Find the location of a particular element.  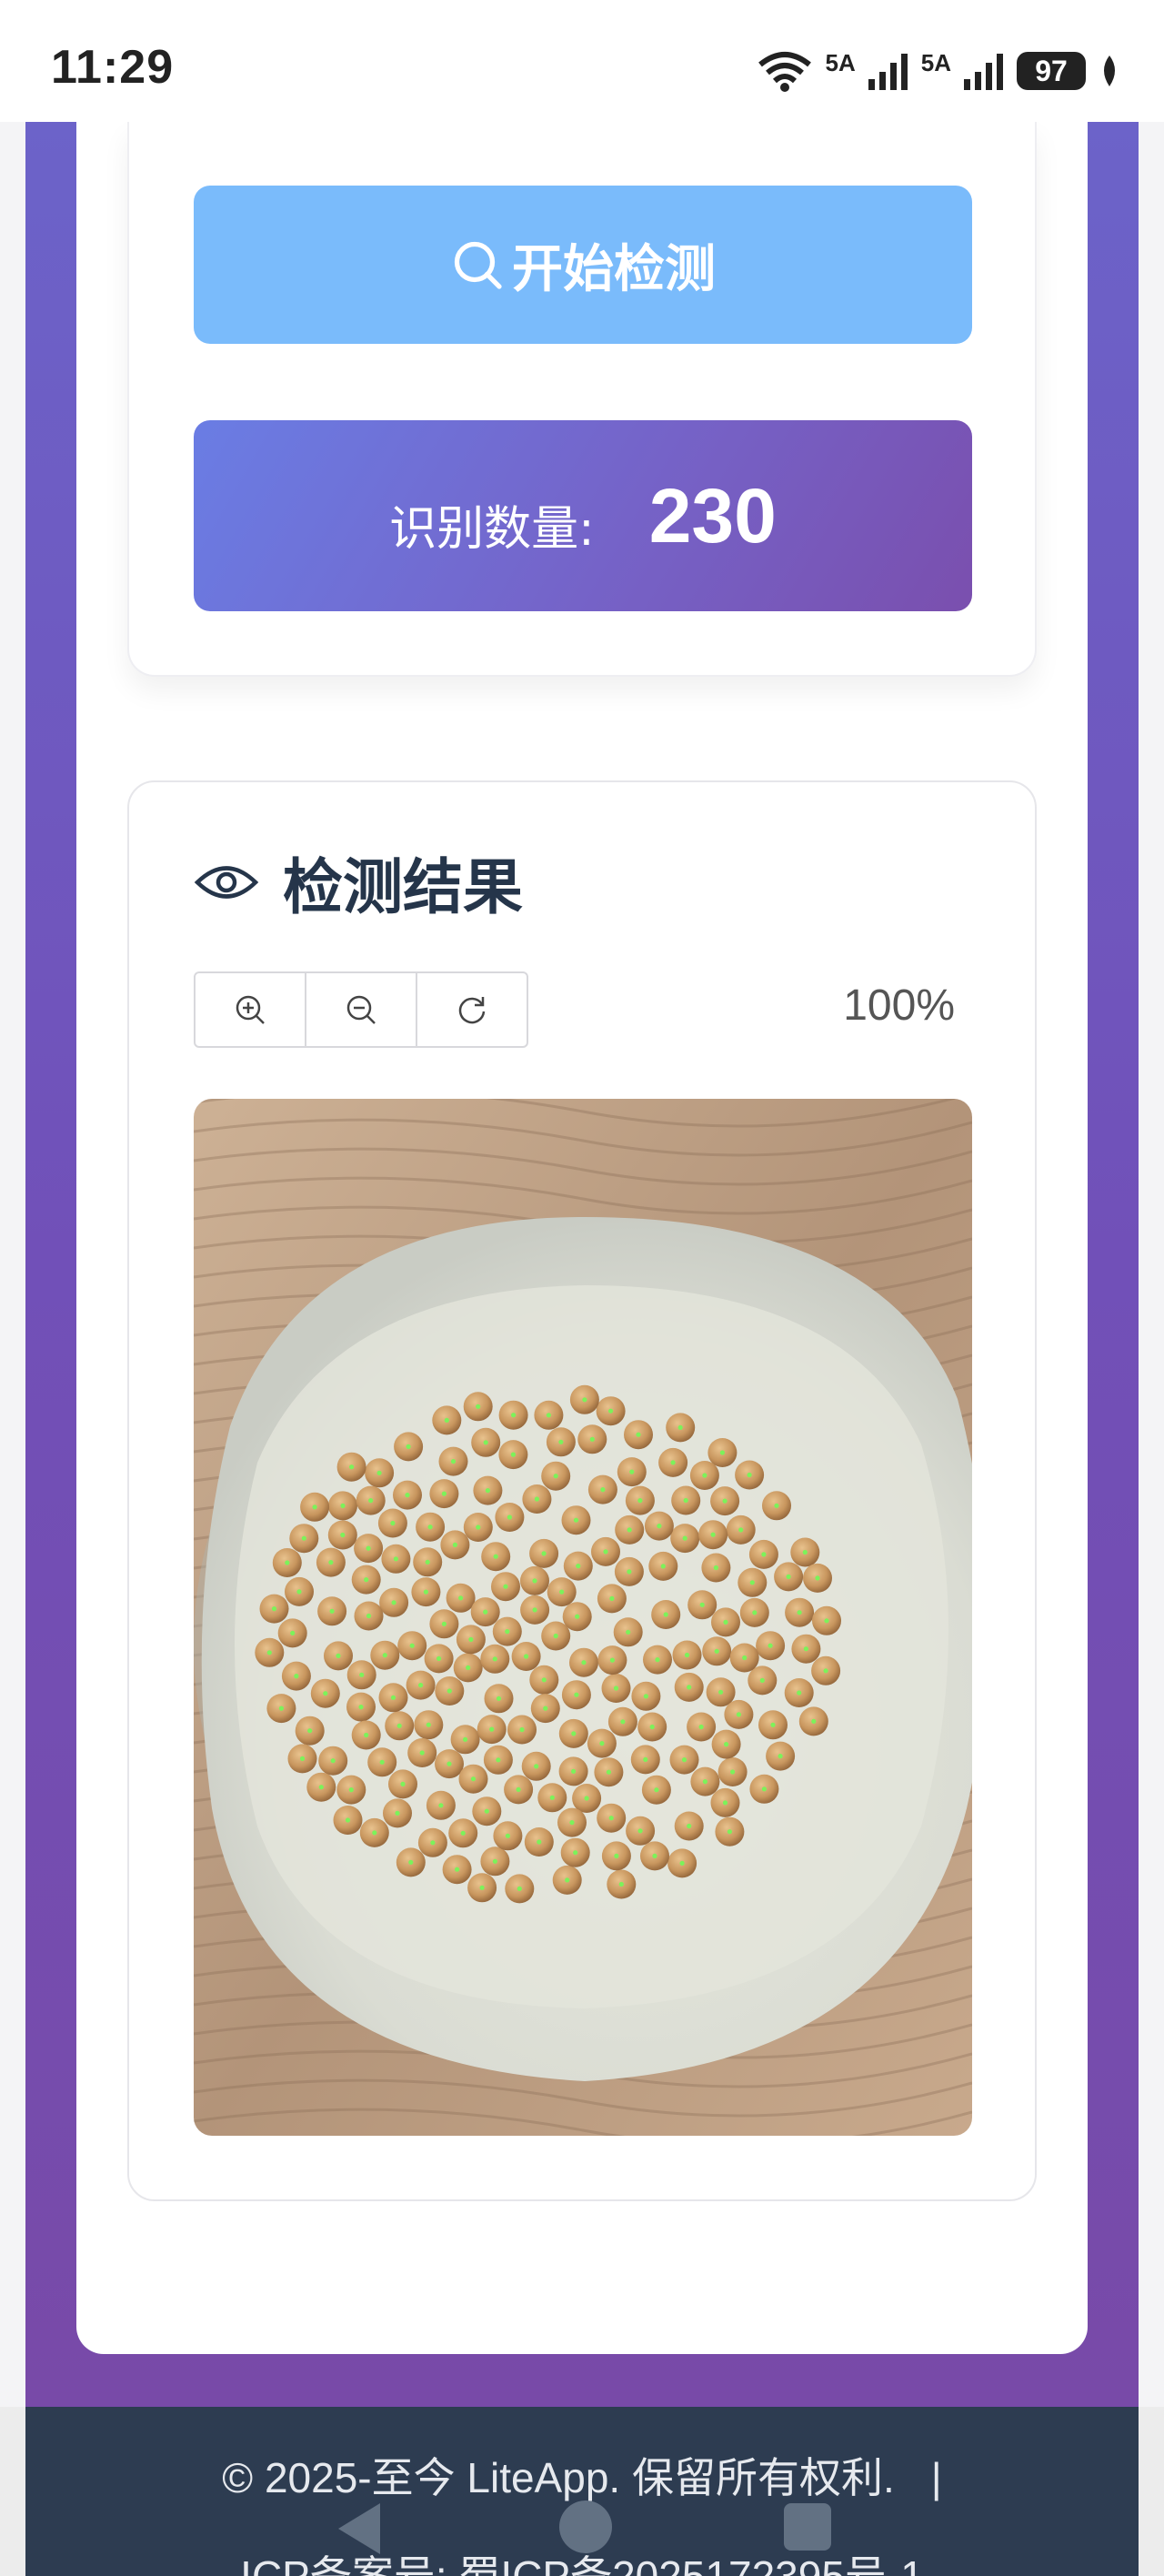

count-label: 识别数量: is located at coordinates (492, 529).